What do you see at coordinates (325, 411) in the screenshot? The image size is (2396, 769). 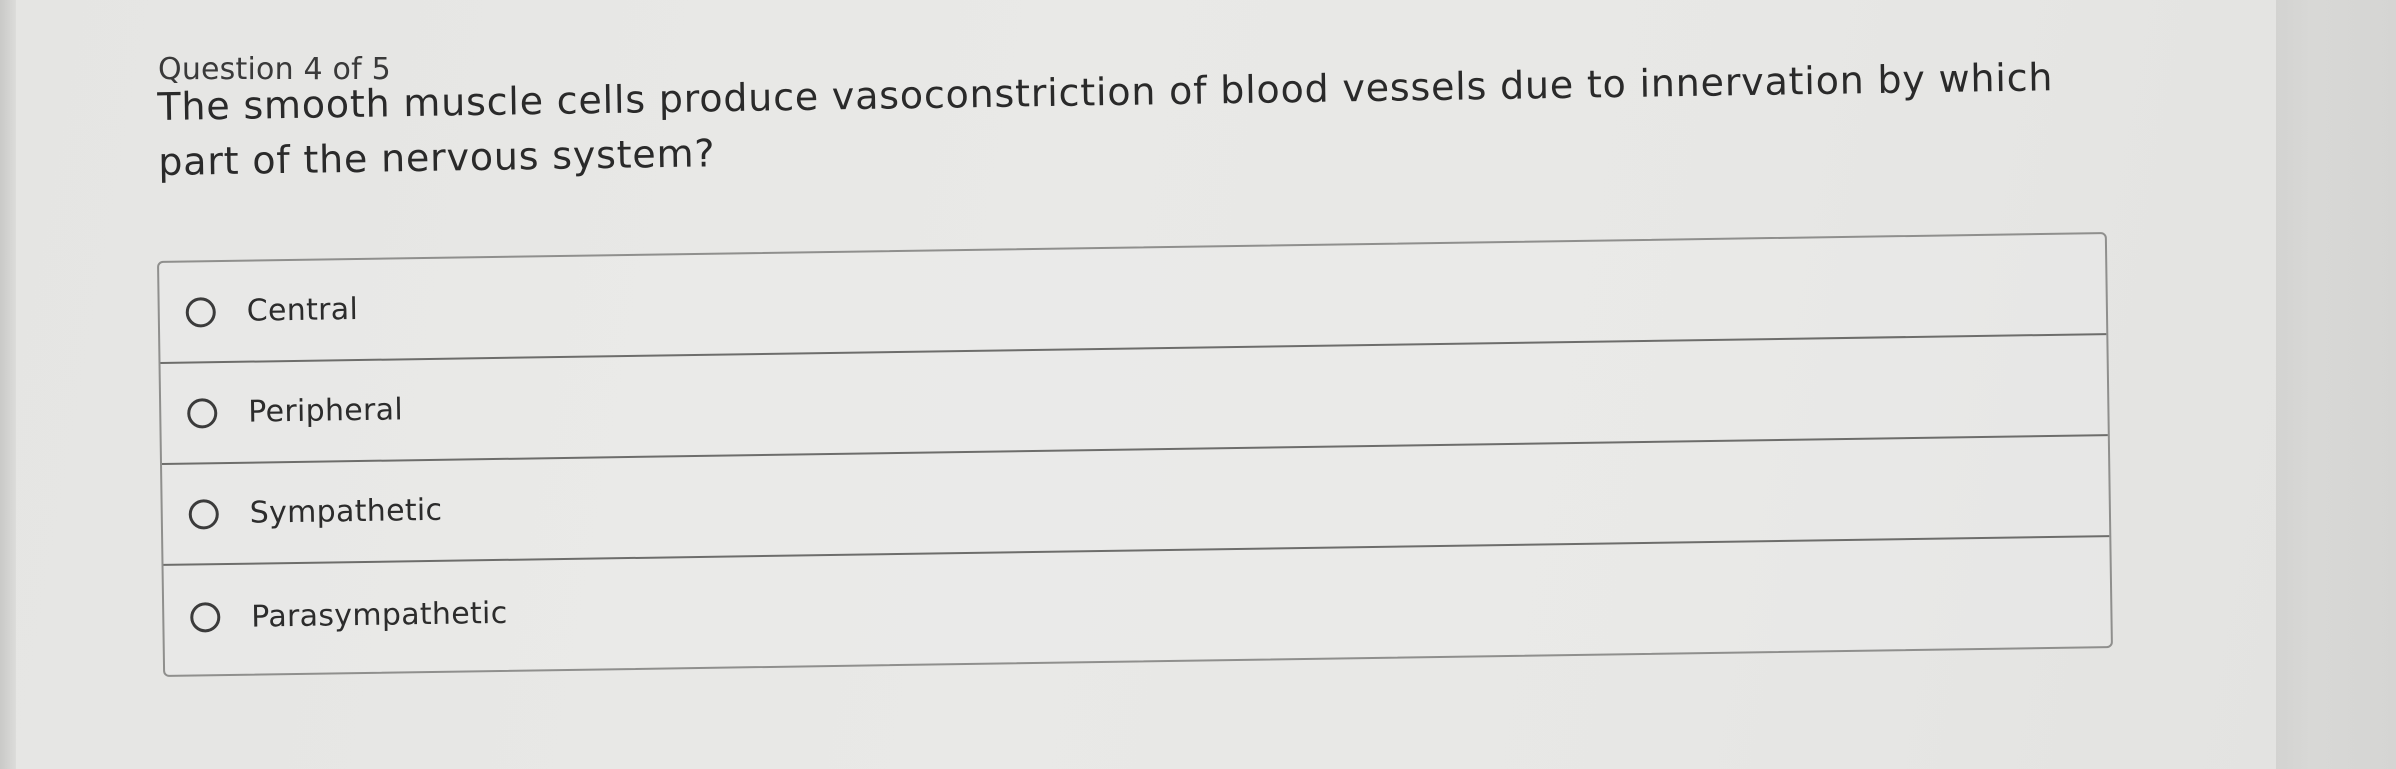 I see `option-label: Peripheral` at bounding box center [325, 411].